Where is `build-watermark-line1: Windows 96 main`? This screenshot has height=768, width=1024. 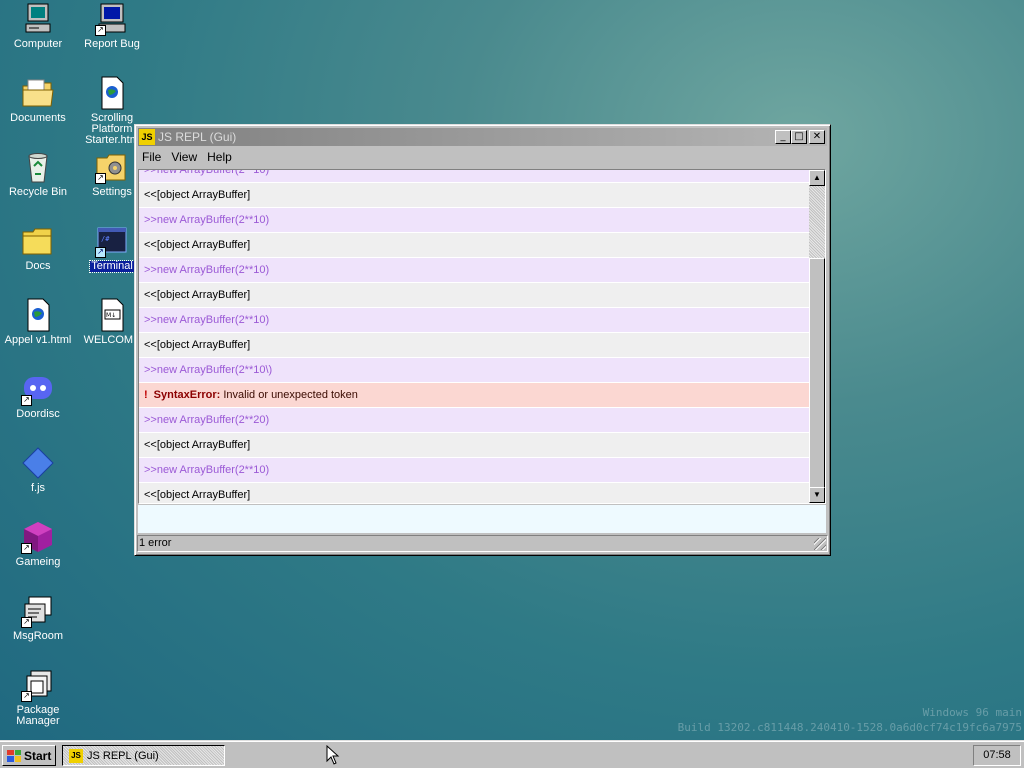
build-watermark-line1: Windows 96 main is located at coordinates (972, 712).